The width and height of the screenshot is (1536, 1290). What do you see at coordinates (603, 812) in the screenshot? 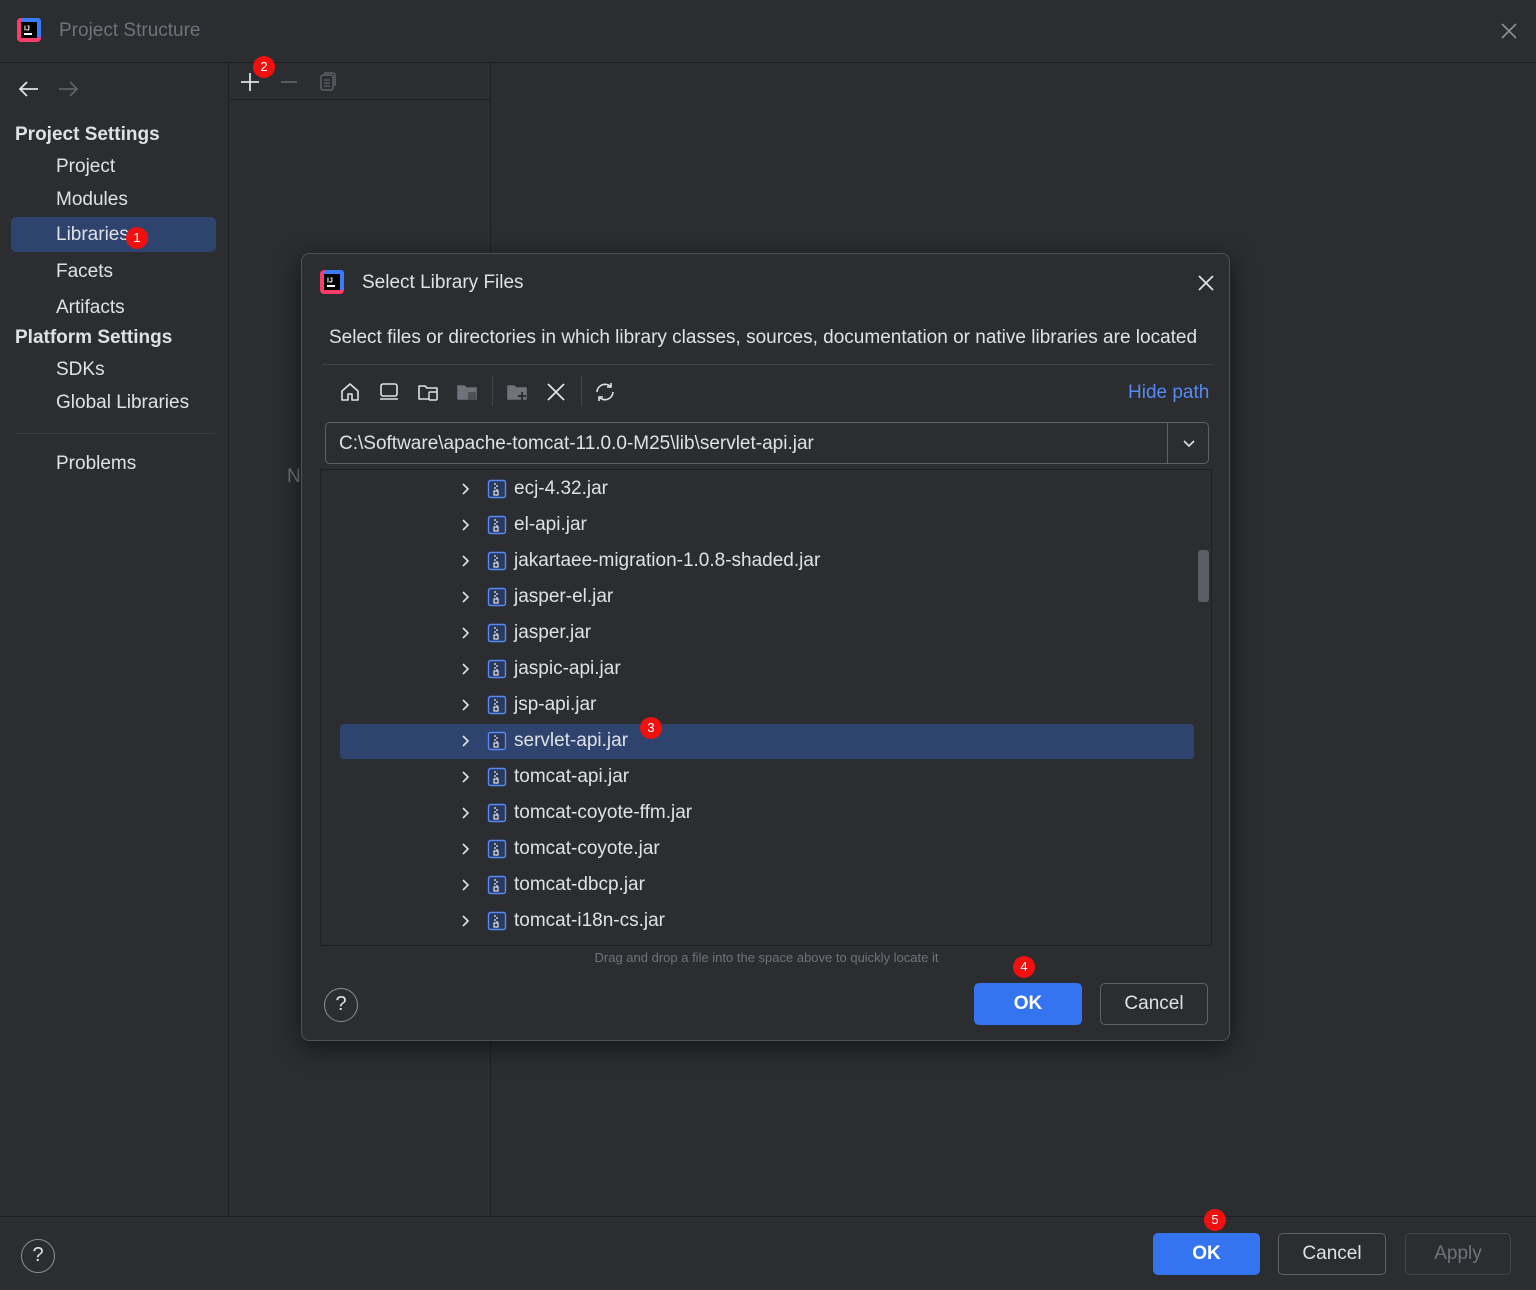
I see `tree-item-label: tomcat-coyote-ffm.jar` at bounding box center [603, 812].